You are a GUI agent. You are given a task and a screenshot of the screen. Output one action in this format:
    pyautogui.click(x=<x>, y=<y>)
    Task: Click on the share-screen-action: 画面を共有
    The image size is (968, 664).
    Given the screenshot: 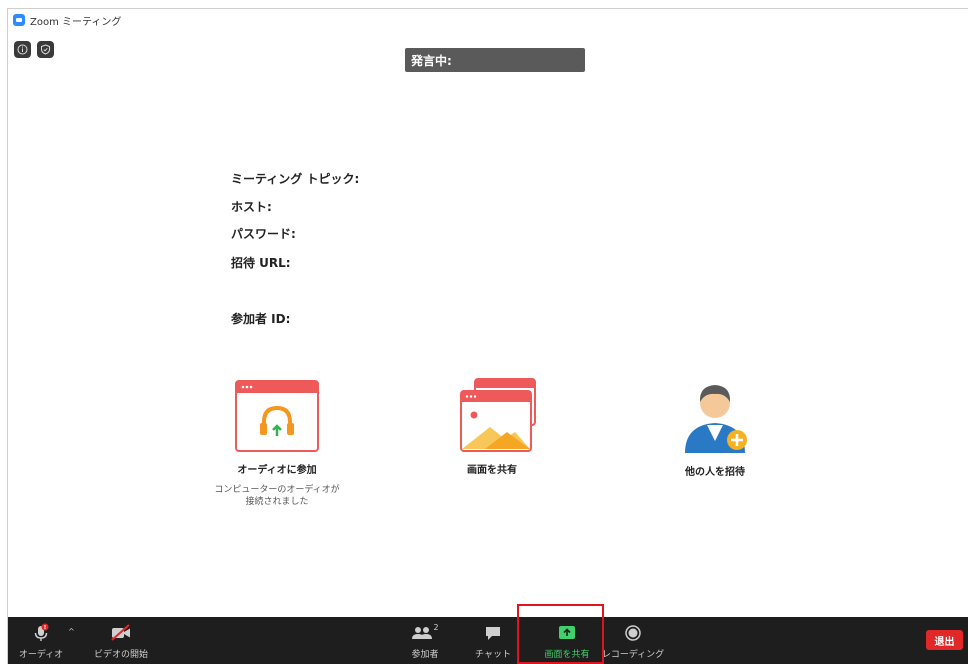 What is the action you would take?
    pyautogui.click(x=492, y=426)
    